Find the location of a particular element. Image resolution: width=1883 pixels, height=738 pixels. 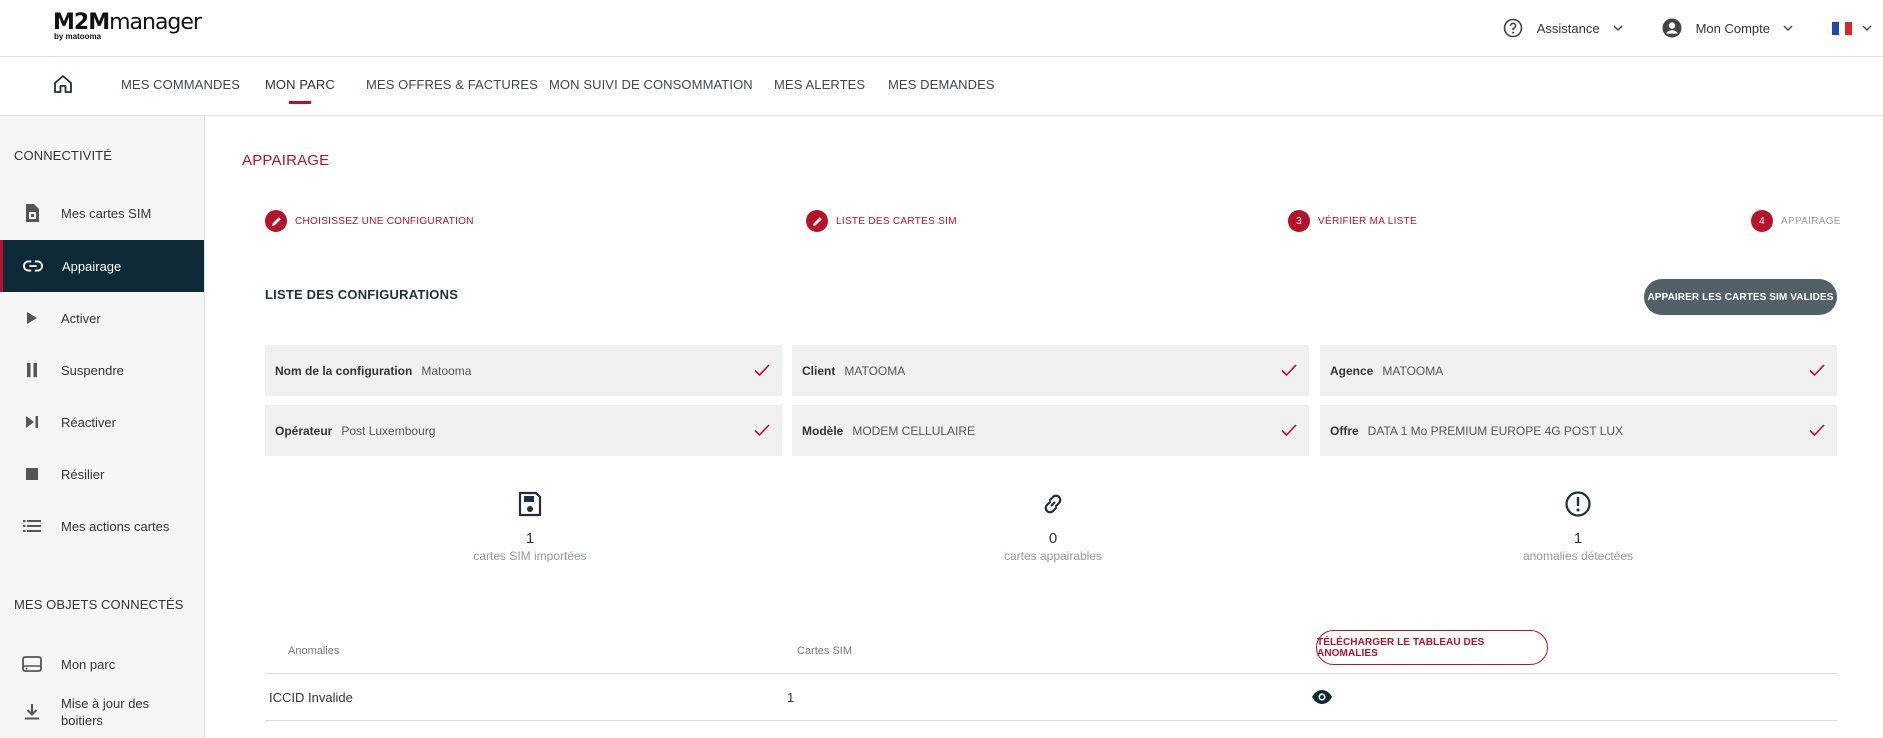

page-title: APPAIRAGE is located at coordinates (286, 160).